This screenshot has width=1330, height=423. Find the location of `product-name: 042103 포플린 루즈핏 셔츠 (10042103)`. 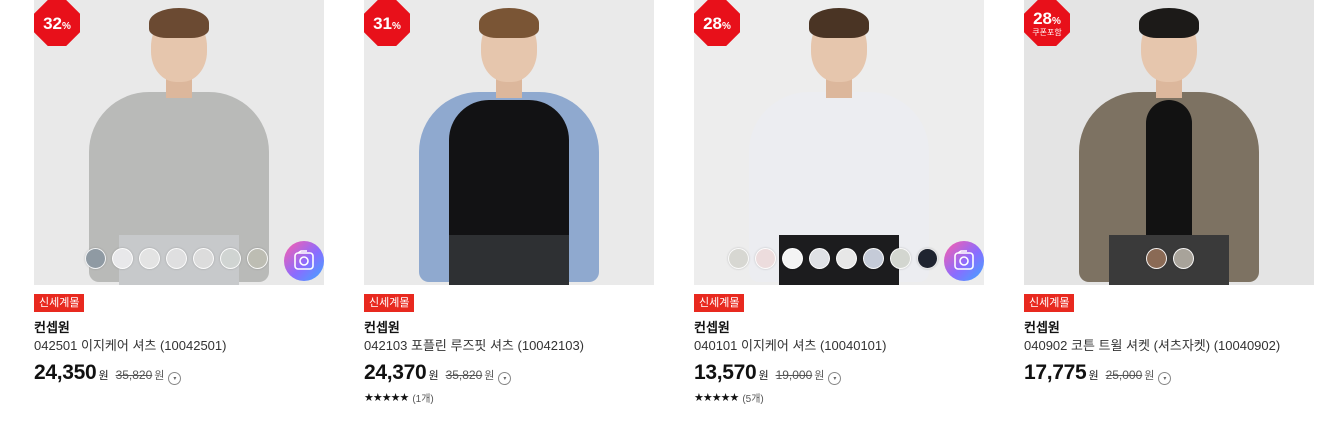

product-name: 042103 포플린 루즈핏 셔츠 (10042103) is located at coordinates (509, 346).